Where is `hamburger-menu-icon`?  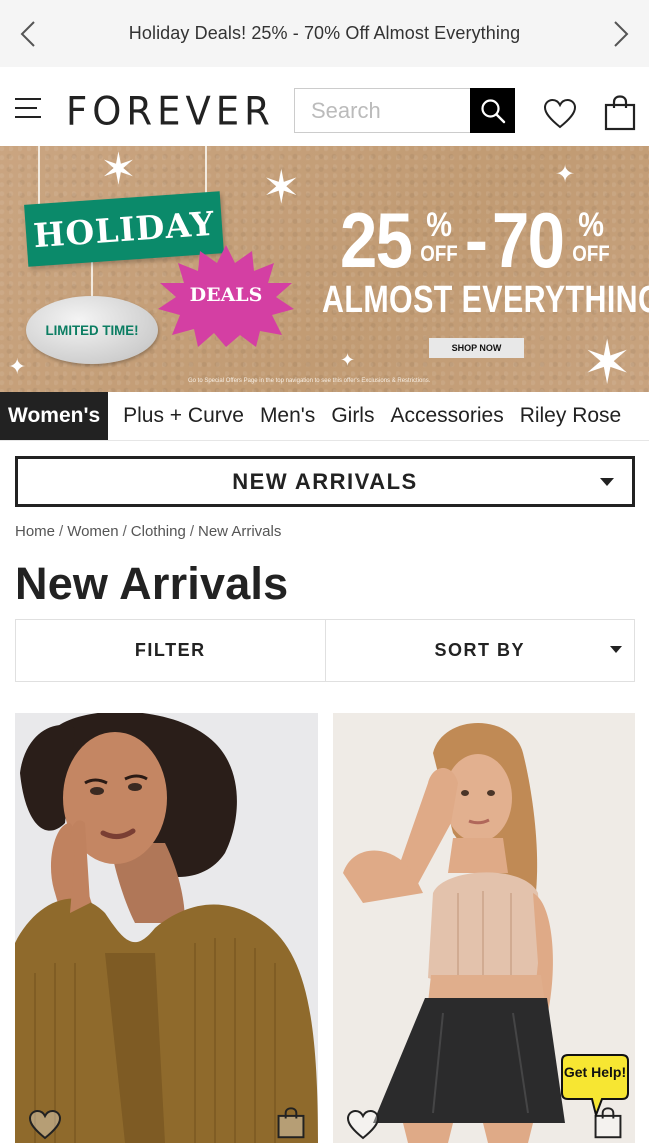 hamburger-menu-icon is located at coordinates (28, 108).